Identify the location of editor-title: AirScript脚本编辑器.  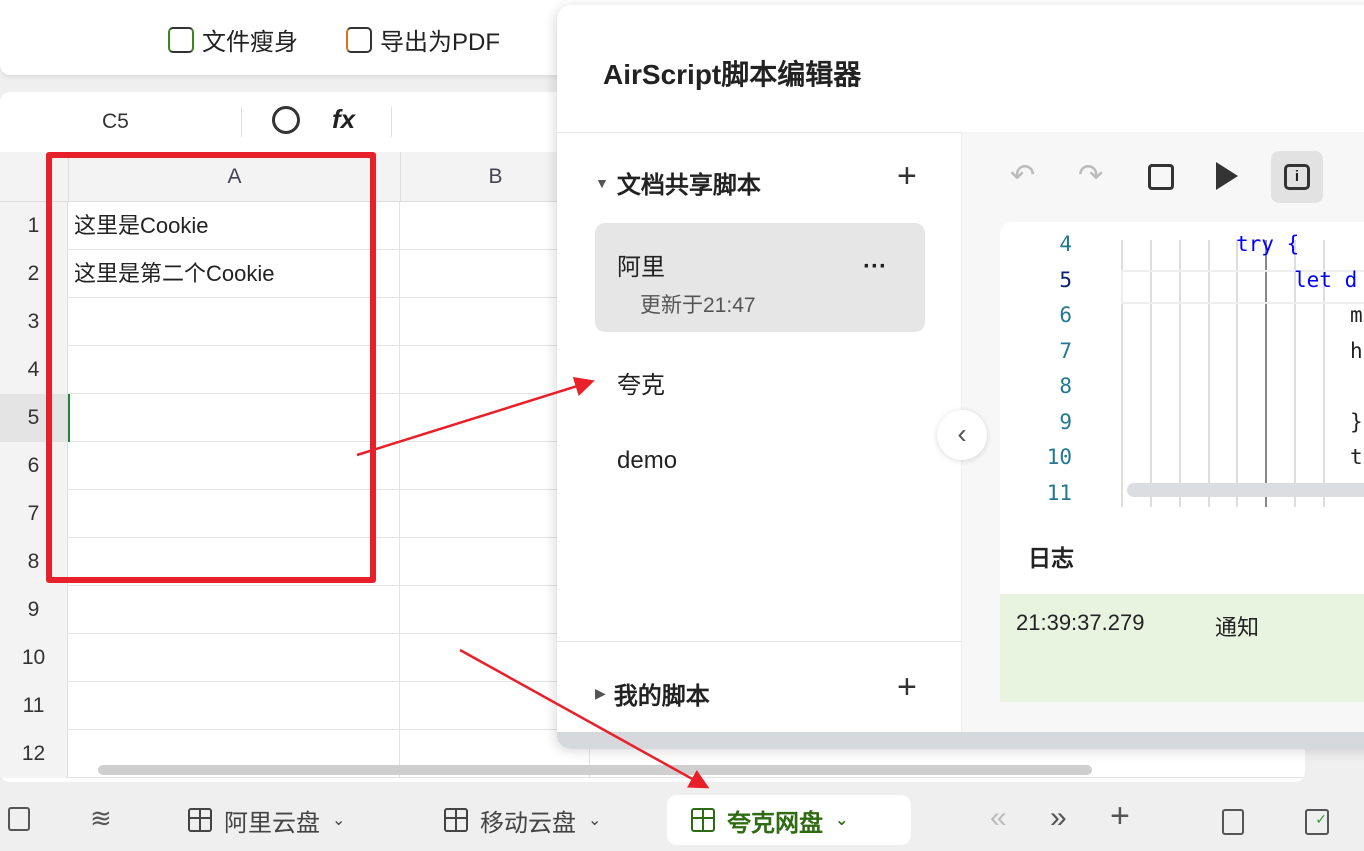
(732, 74).